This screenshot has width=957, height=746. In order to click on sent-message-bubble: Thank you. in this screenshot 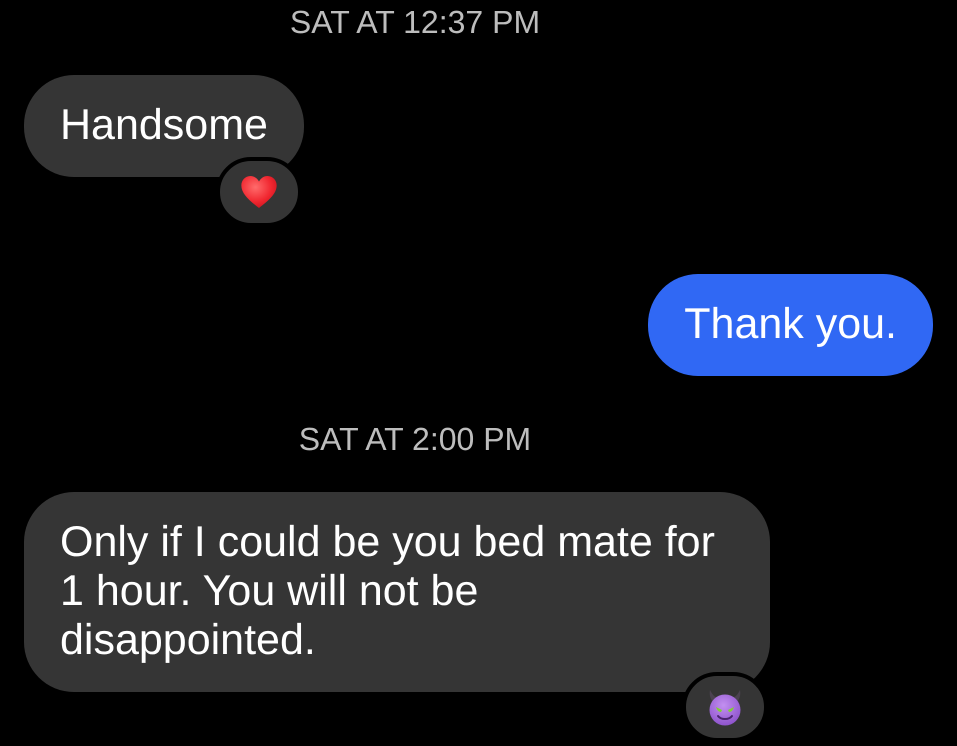, I will do `click(790, 325)`.